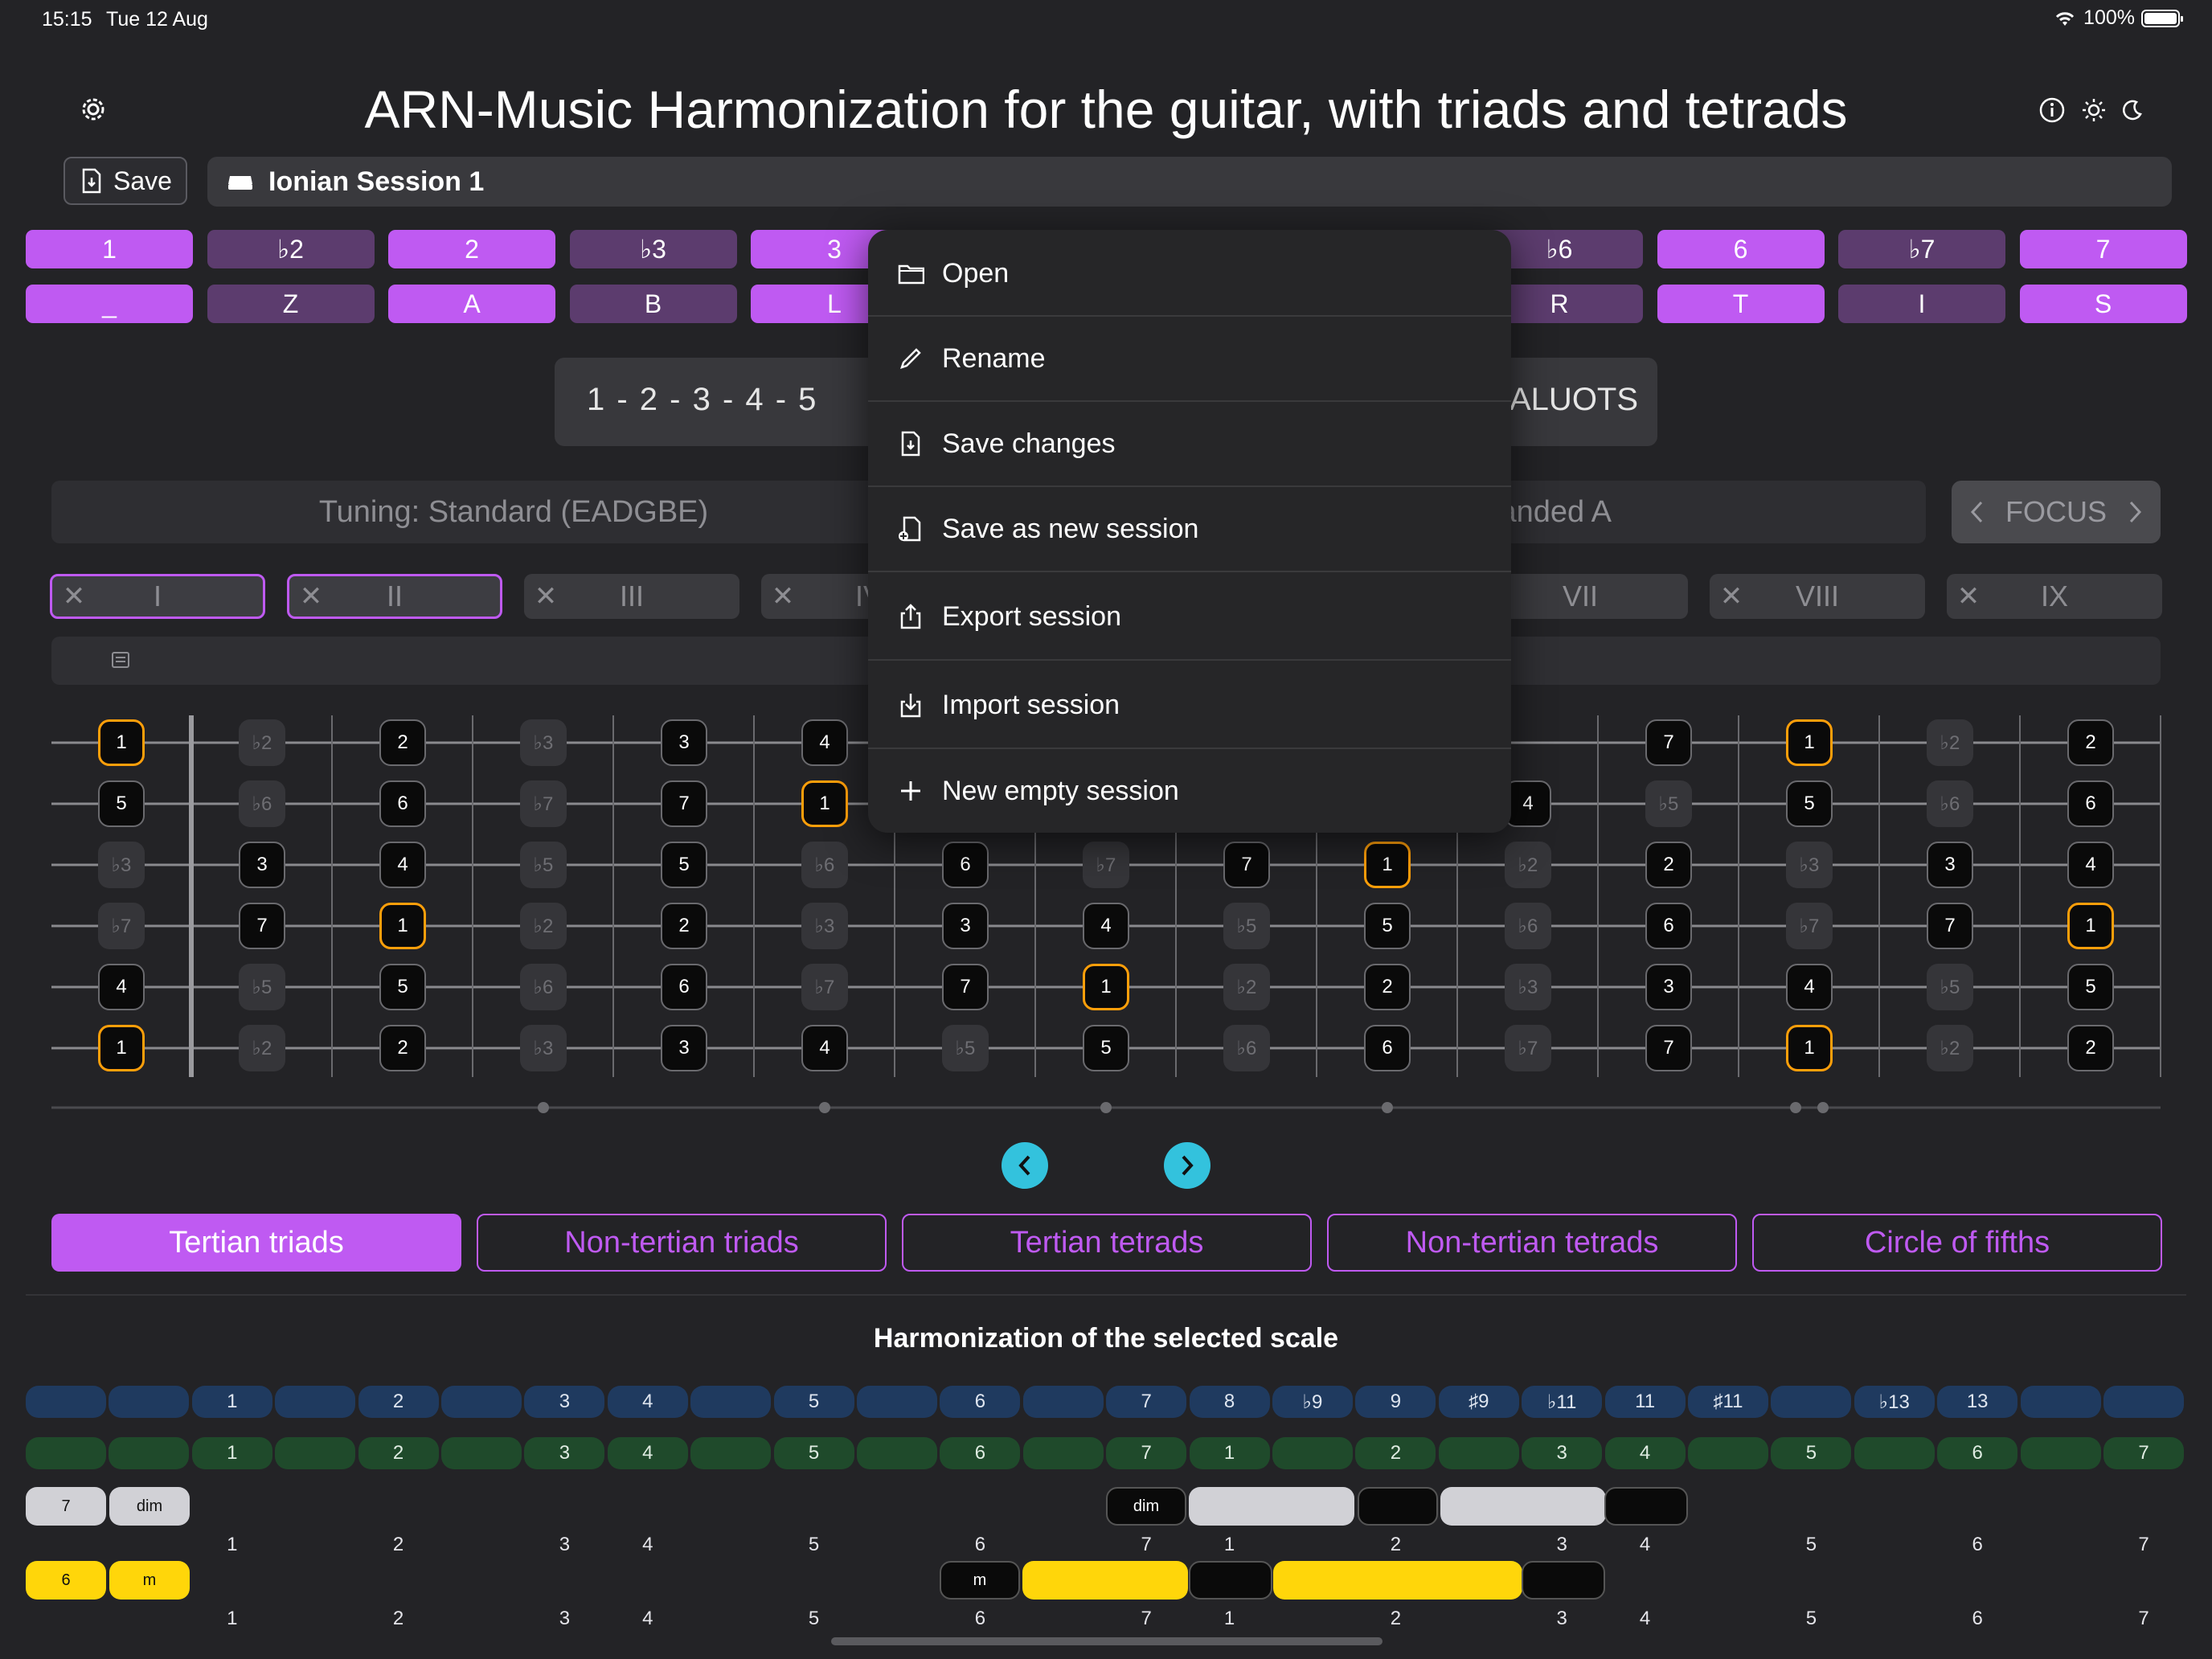 This screenshot has height=1659, width=2212. I want to click on chord-degree-badge: 7, so click(66, 1506).